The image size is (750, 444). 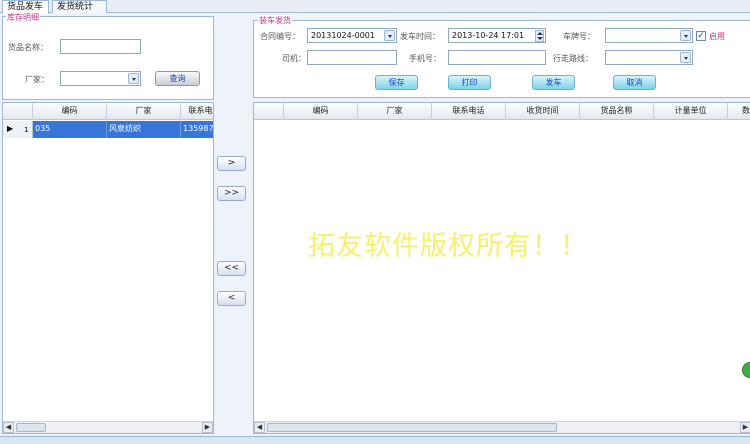 What do you see at coordinates (26, 130) in the screenshot?
I see `row-index: 1` at bounding box center [26, 130].